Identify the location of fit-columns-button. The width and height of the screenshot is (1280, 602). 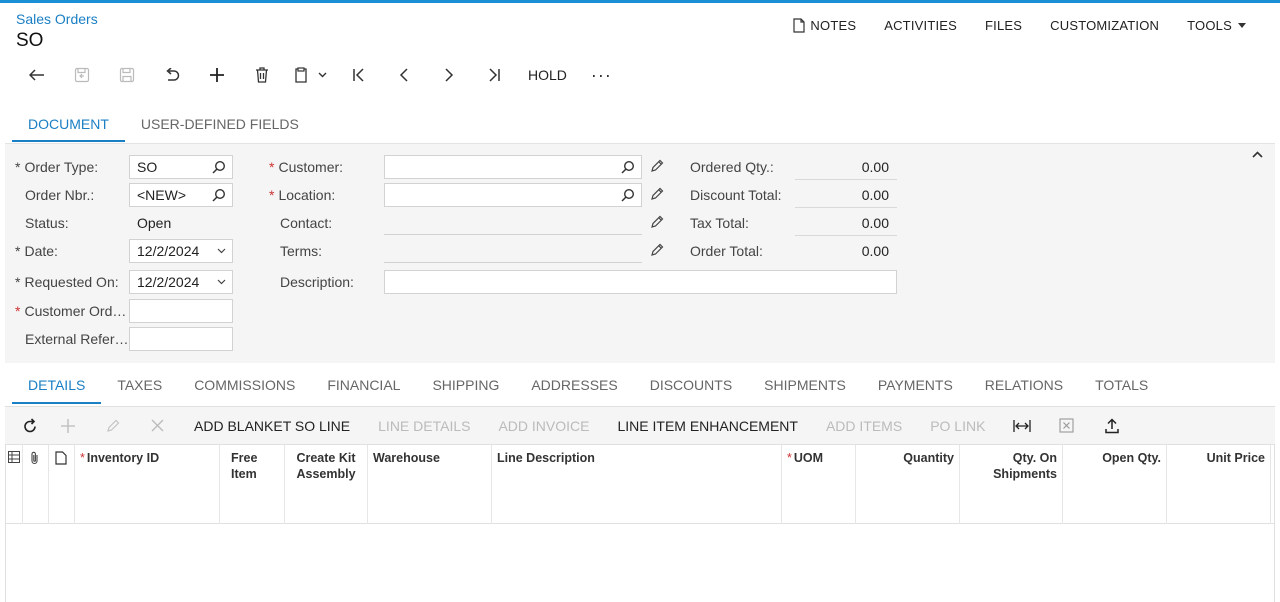
(1021, 426).